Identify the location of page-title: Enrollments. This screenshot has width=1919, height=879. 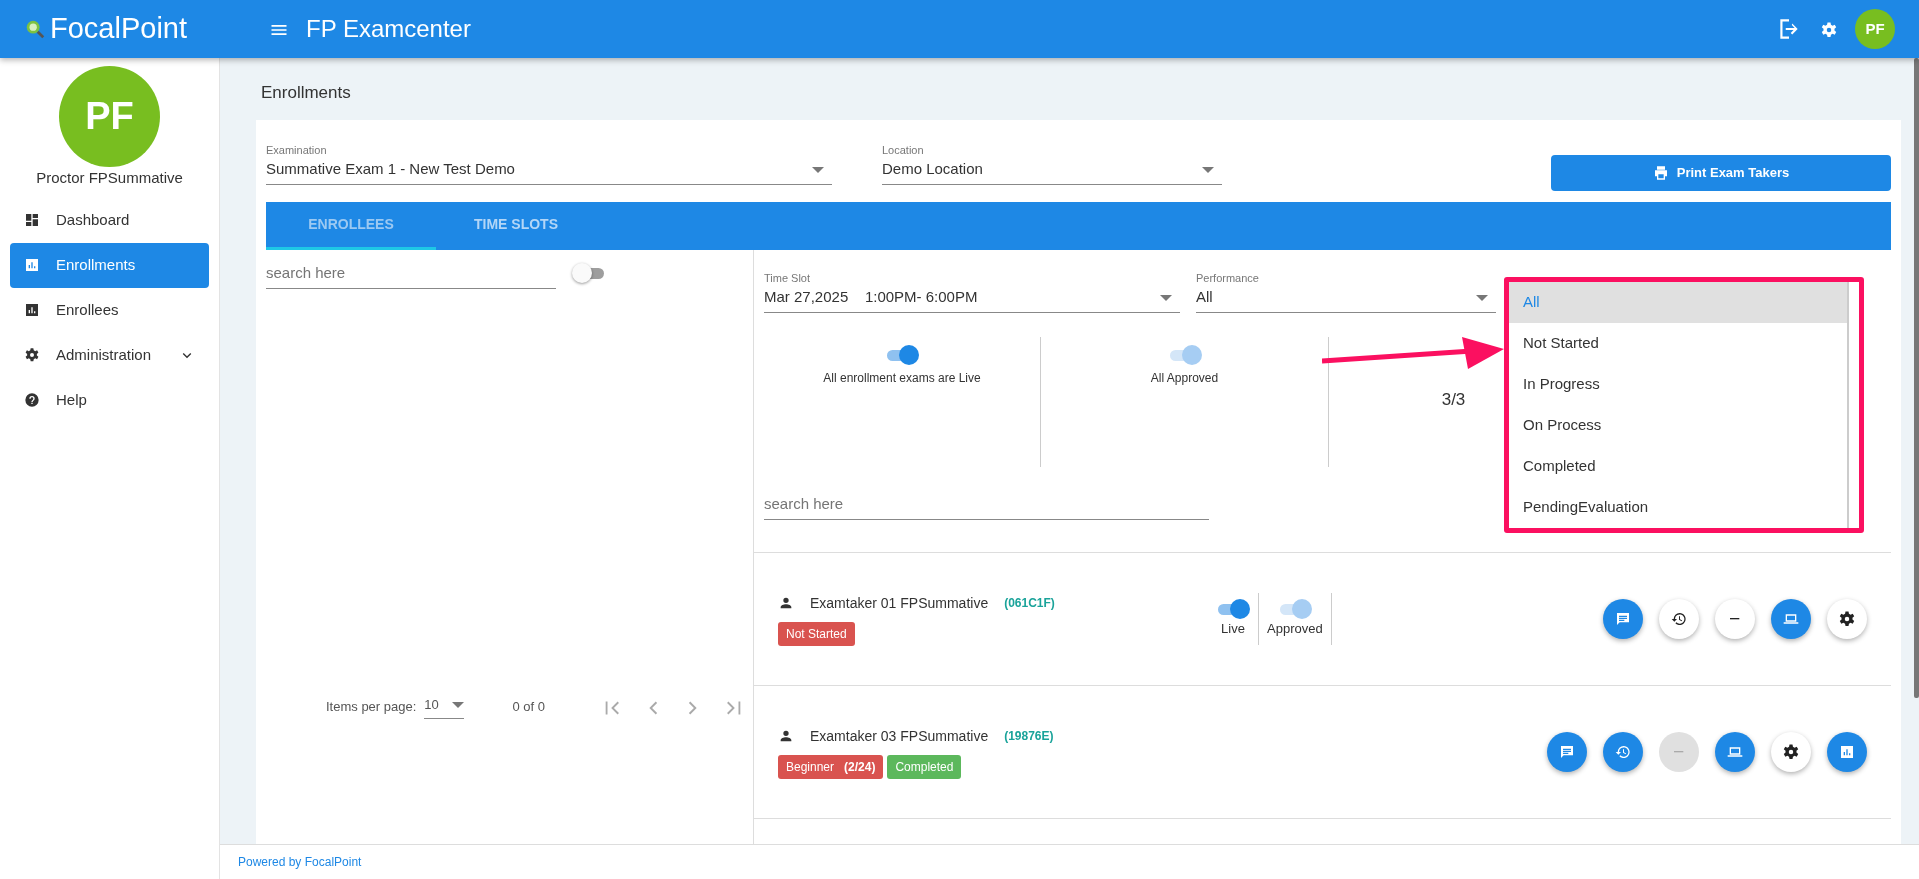
(306, 93).